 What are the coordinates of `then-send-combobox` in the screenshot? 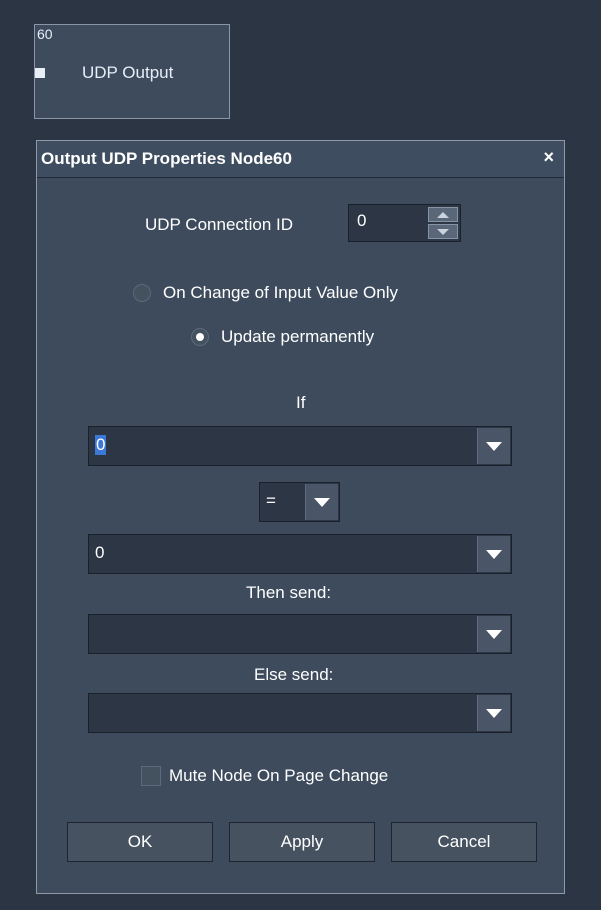 It's located at (300, 634).